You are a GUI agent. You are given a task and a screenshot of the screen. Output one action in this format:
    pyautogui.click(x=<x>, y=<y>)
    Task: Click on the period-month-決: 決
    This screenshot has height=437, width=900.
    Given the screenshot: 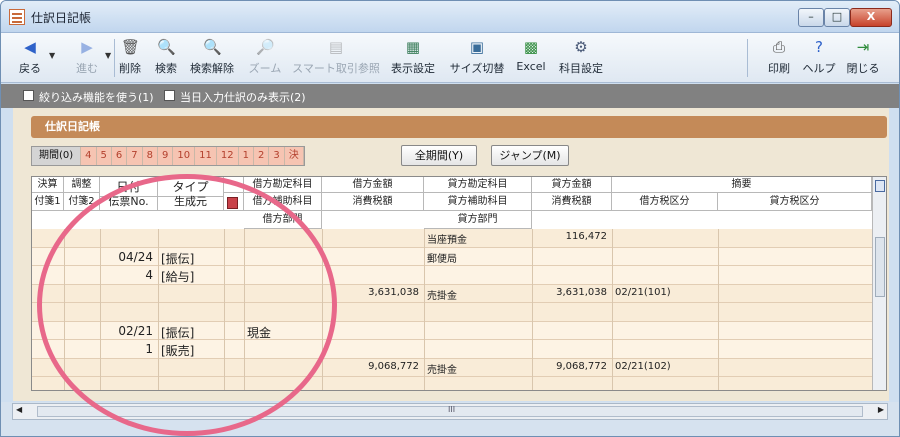 What is the action you would take?
    pyautogui.click(x=294, y=156)
    